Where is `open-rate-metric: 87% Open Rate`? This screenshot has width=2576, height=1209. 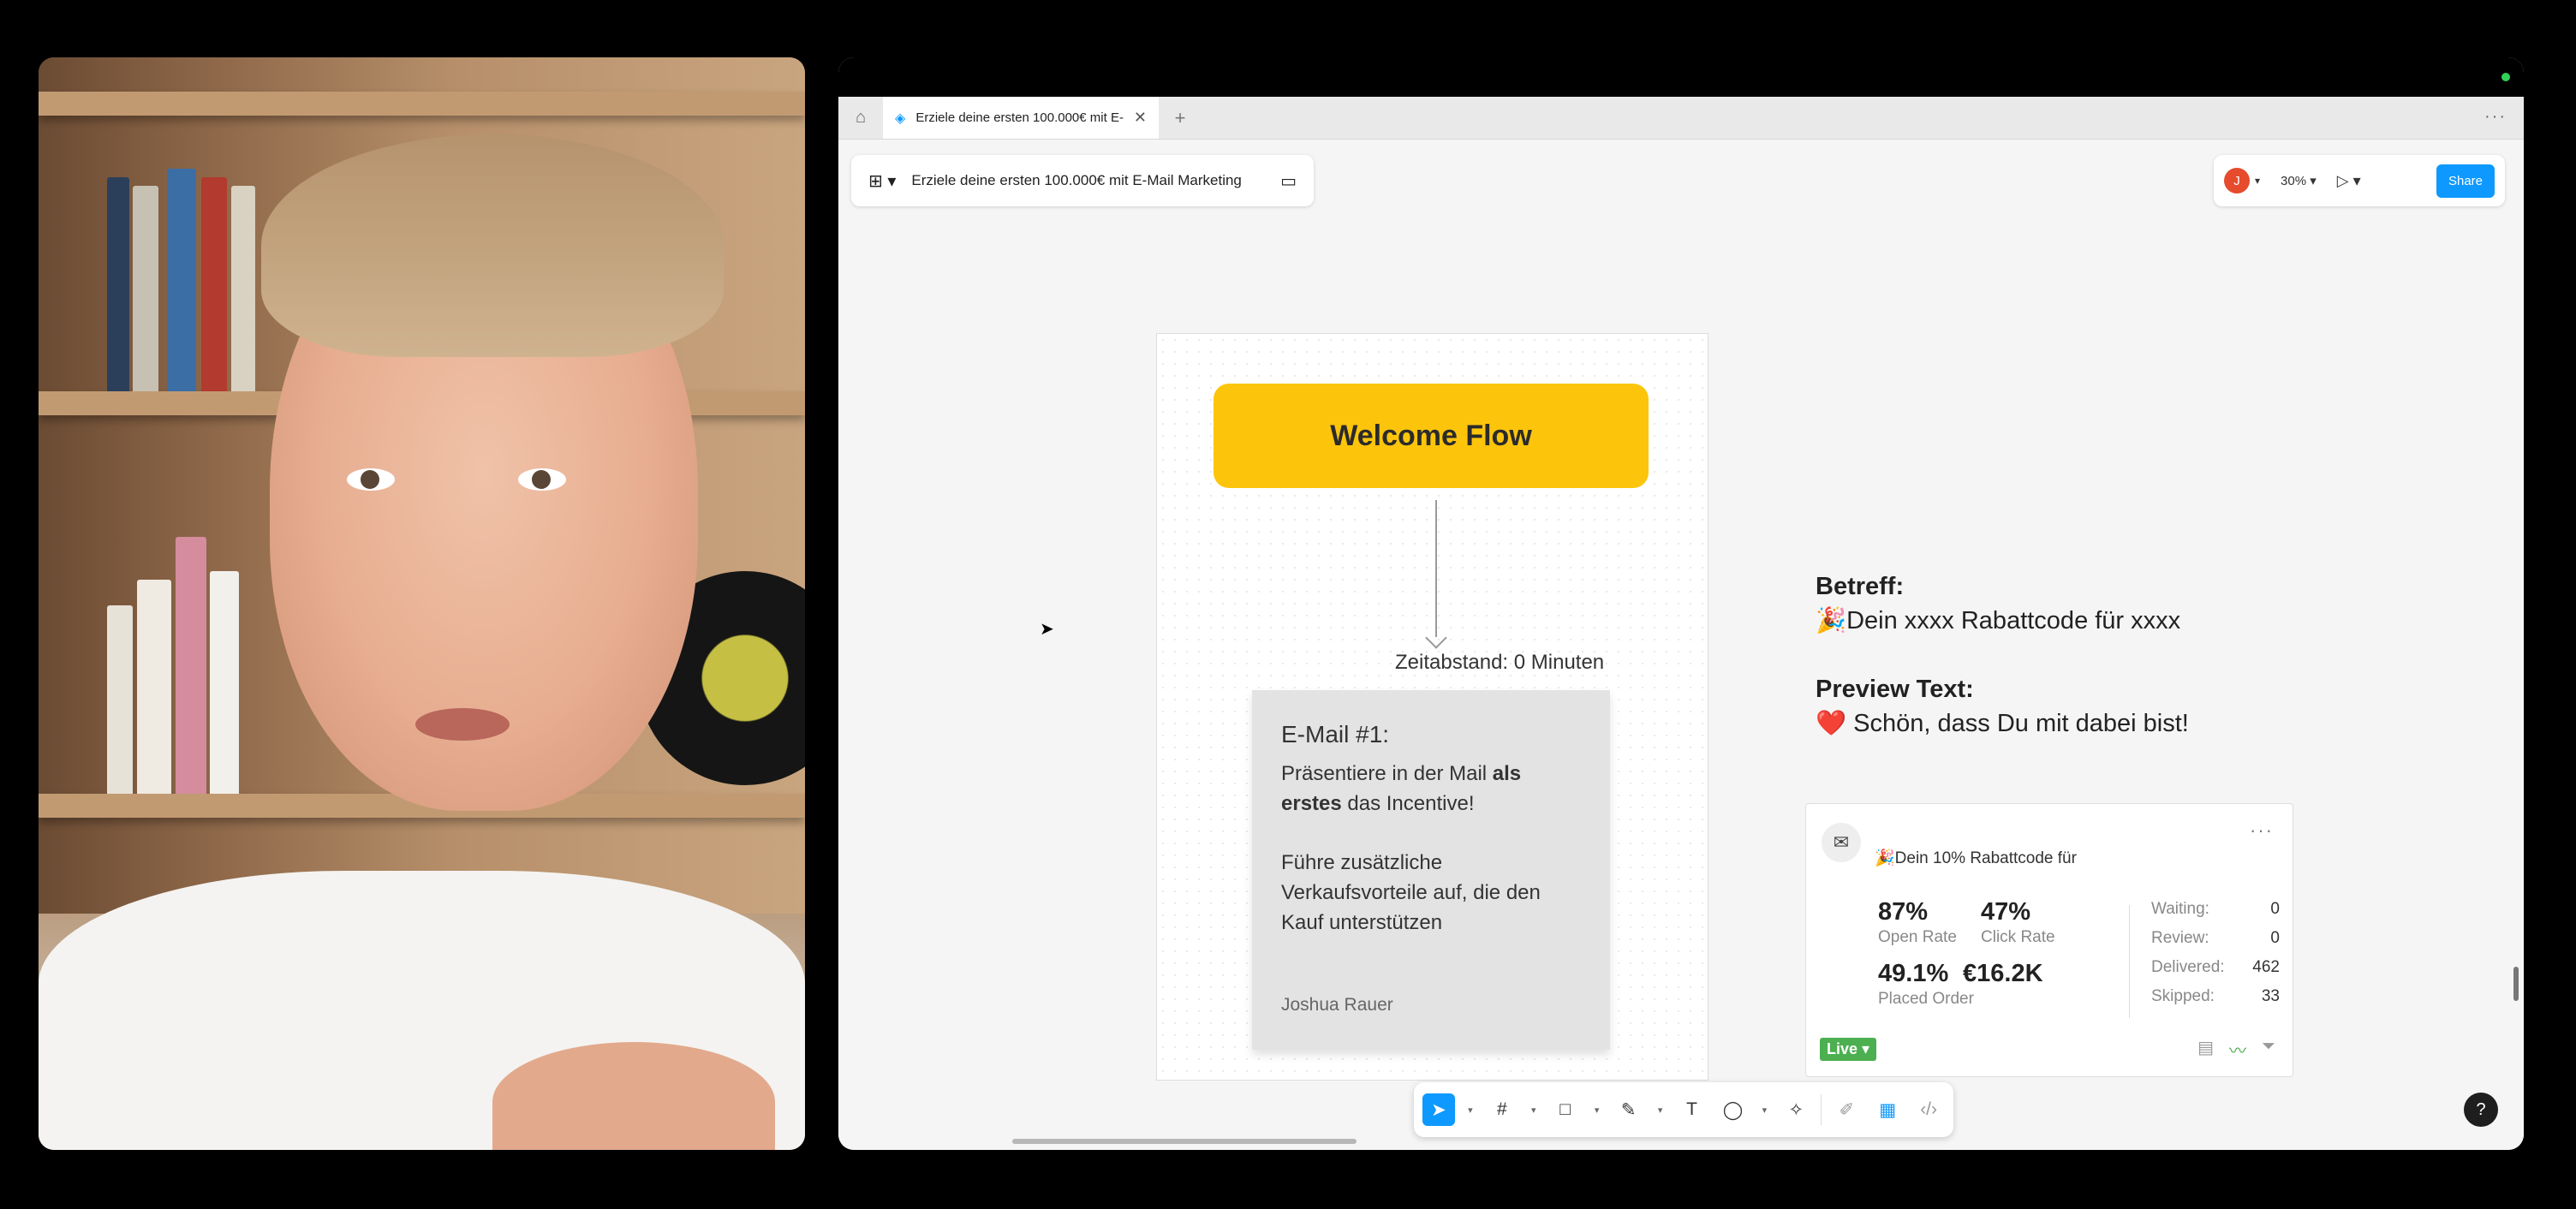 open-rate-metric: 87% Open Rate is located at coordinates (1917, 922).